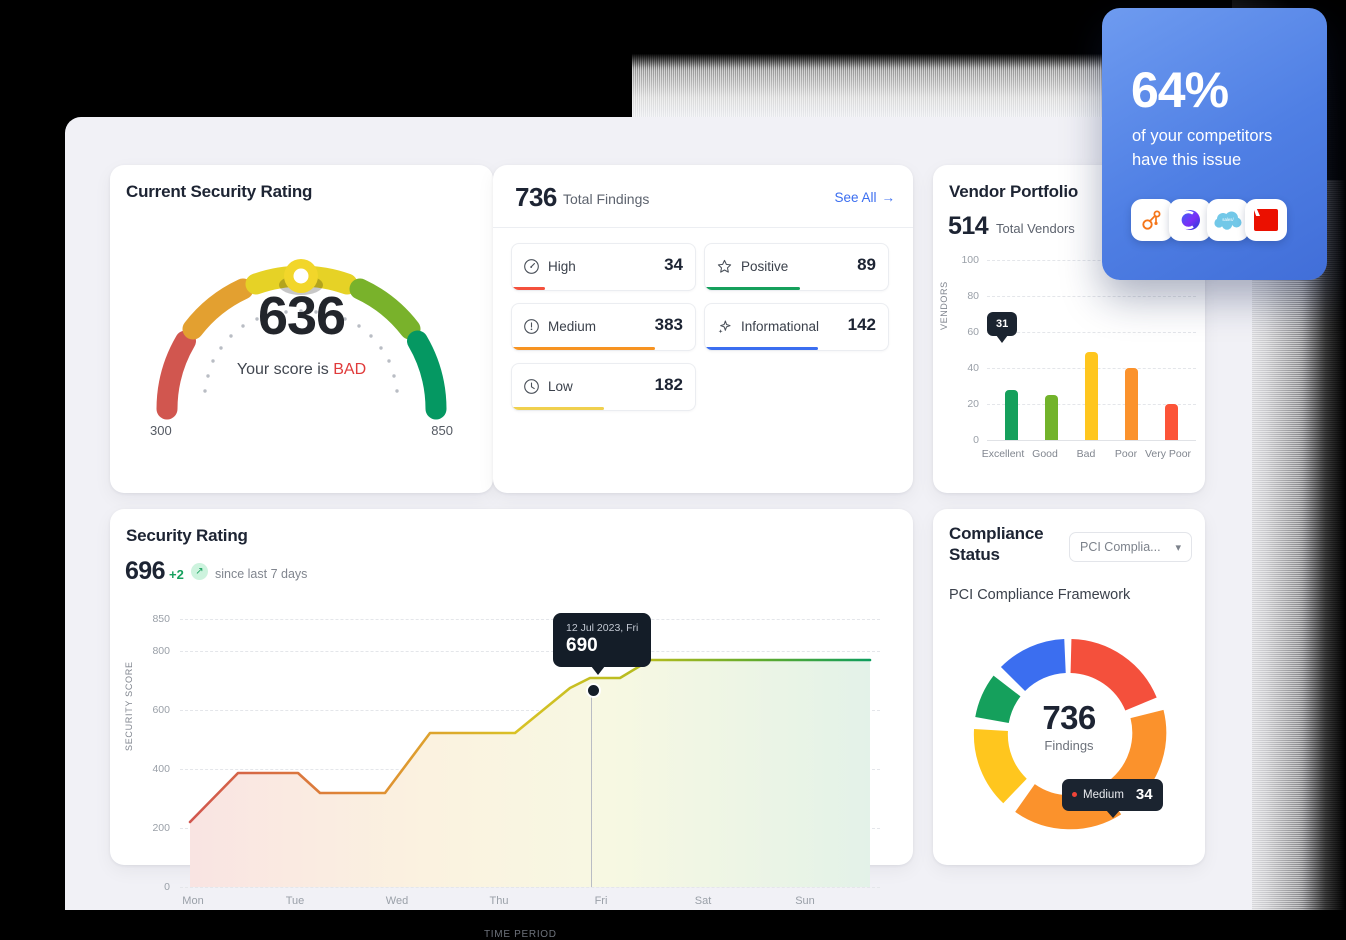 This screenshot has height=940, width=1346. I want to click on finding-label: Medium, so click(572, 326).